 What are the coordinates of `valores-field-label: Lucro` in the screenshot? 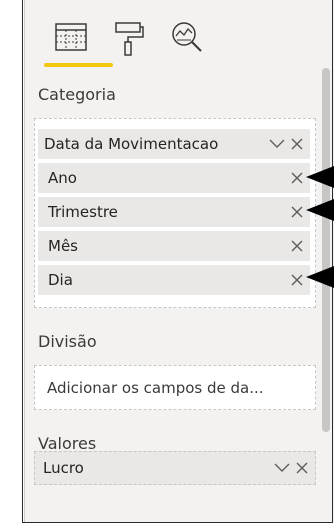 It's located at (63, 468).